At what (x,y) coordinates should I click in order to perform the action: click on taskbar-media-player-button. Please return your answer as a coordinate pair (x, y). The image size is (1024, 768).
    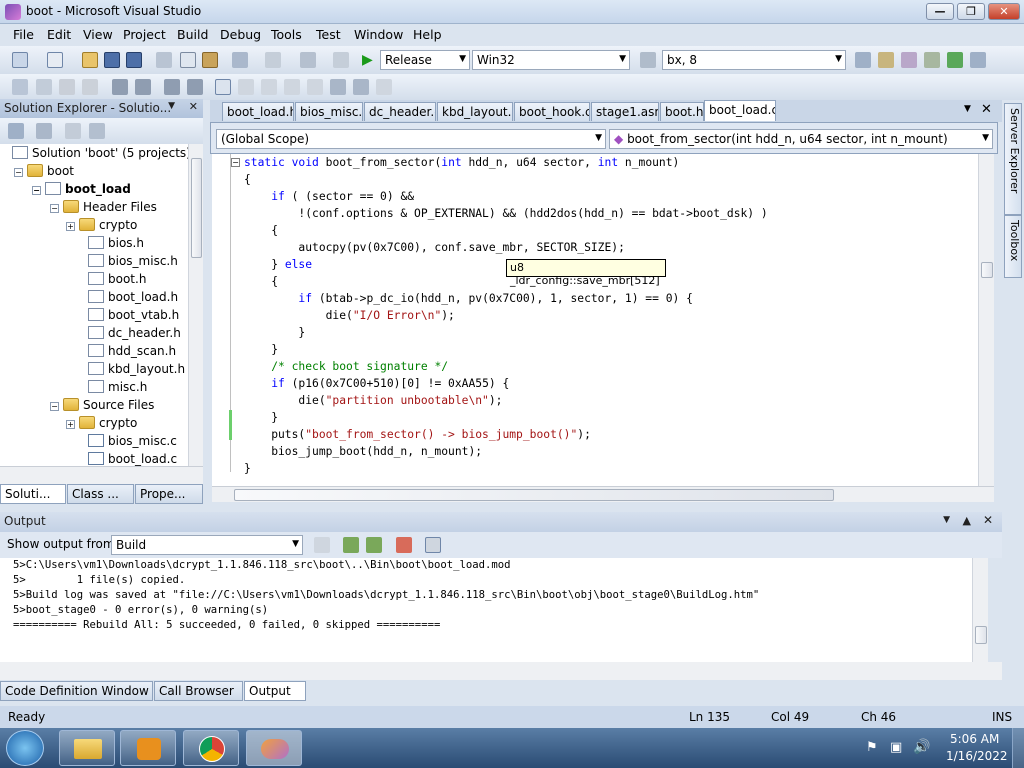
    Looking at the image, I should click on (148, 748).